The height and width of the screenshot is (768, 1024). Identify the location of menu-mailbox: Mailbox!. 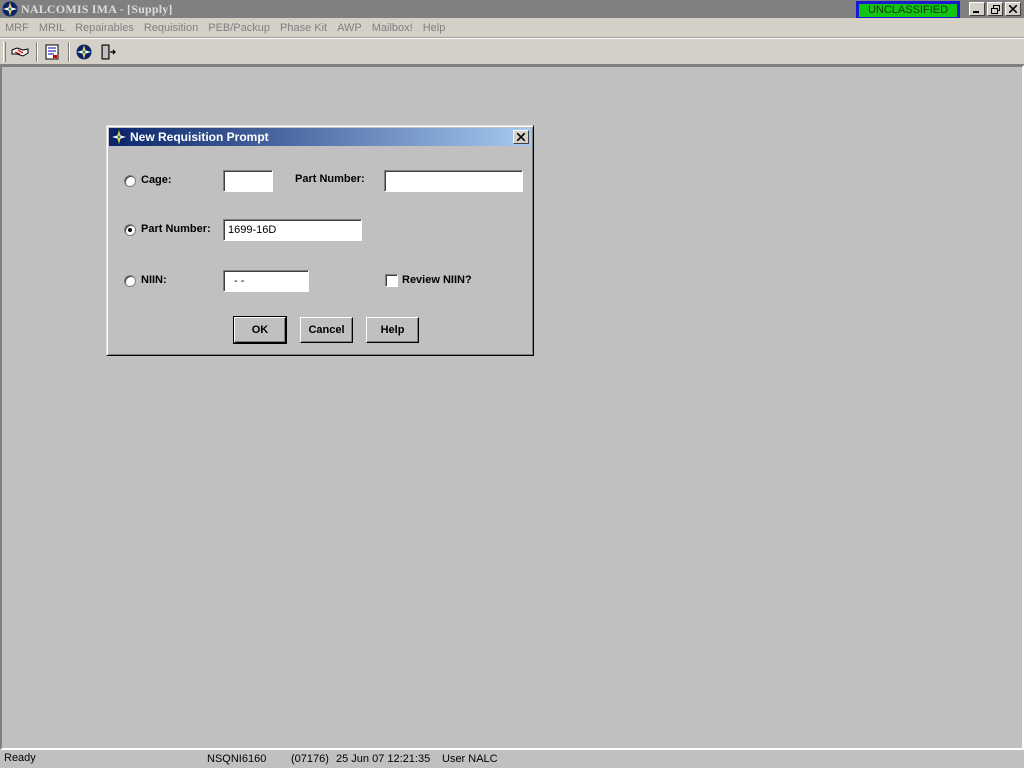
(392, 28).